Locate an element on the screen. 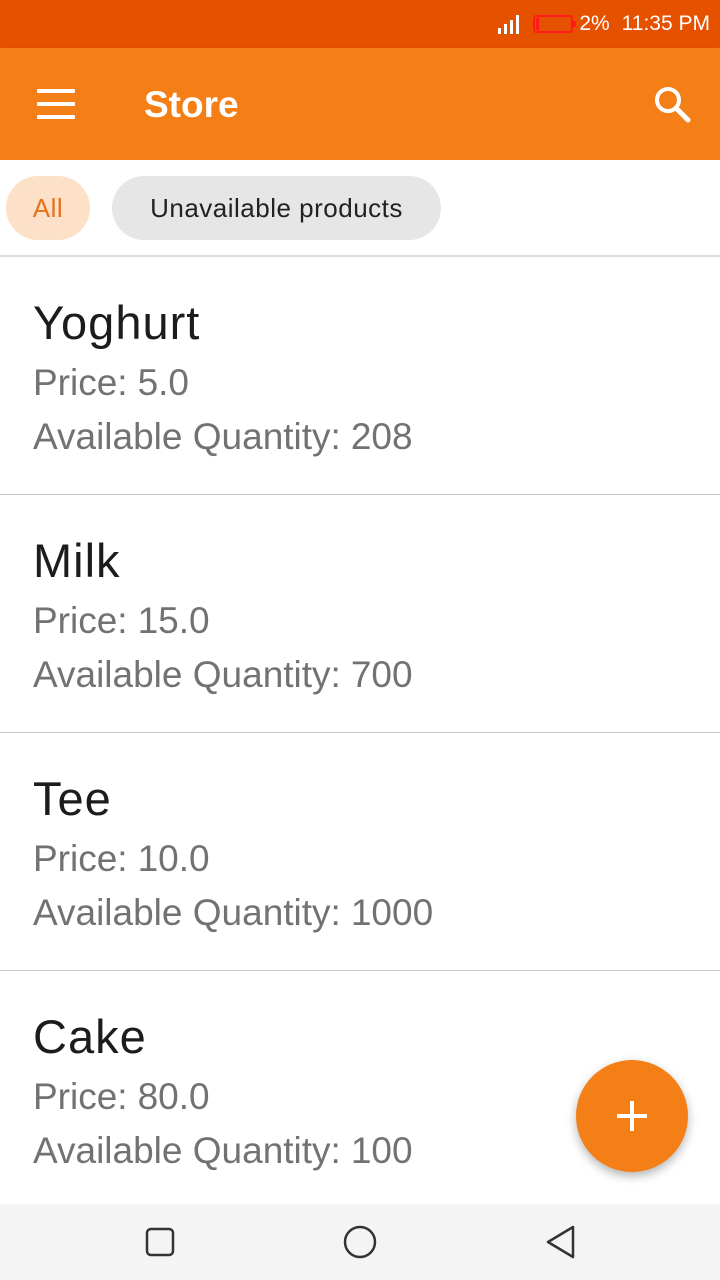  chip-unavailable-products: Unavailable products is located at coordinates (276, 208).